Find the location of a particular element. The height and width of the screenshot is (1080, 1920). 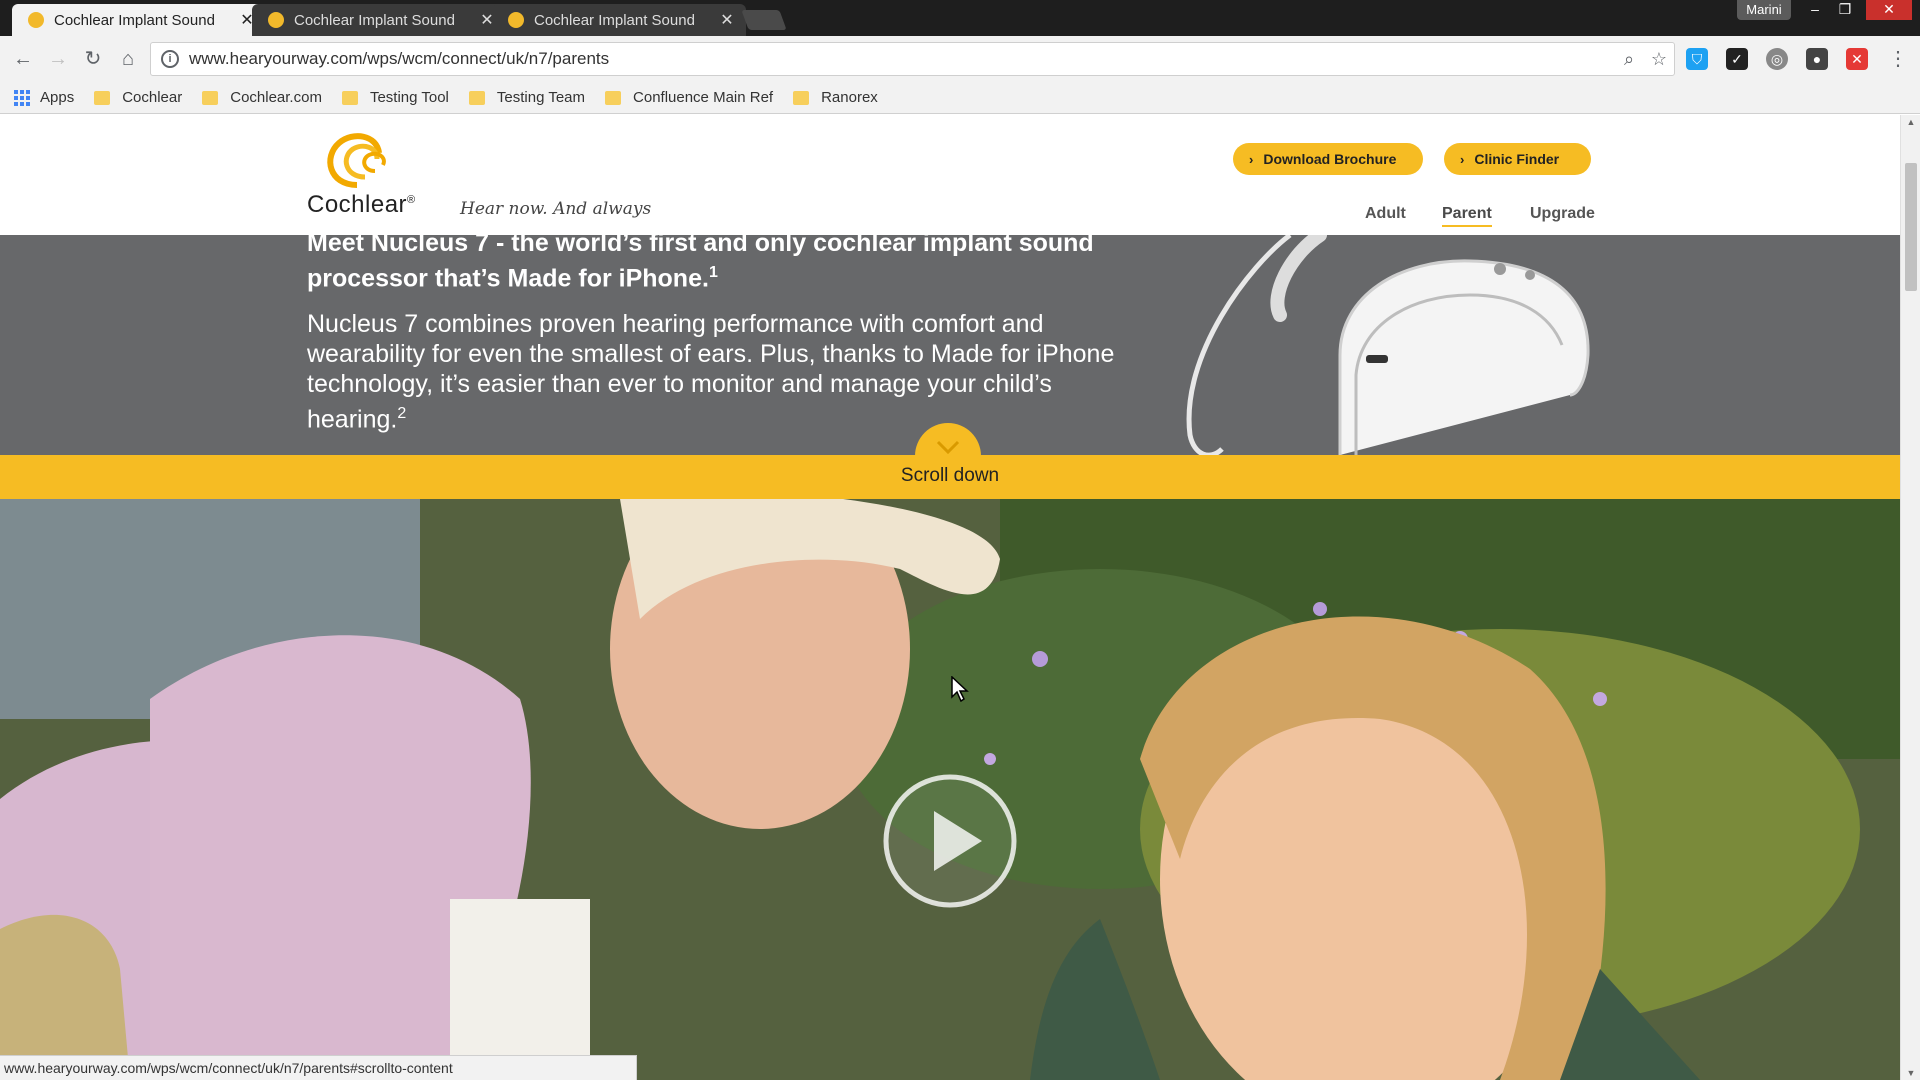

bookmark-label: Apps is located at coordinates (57, 97).